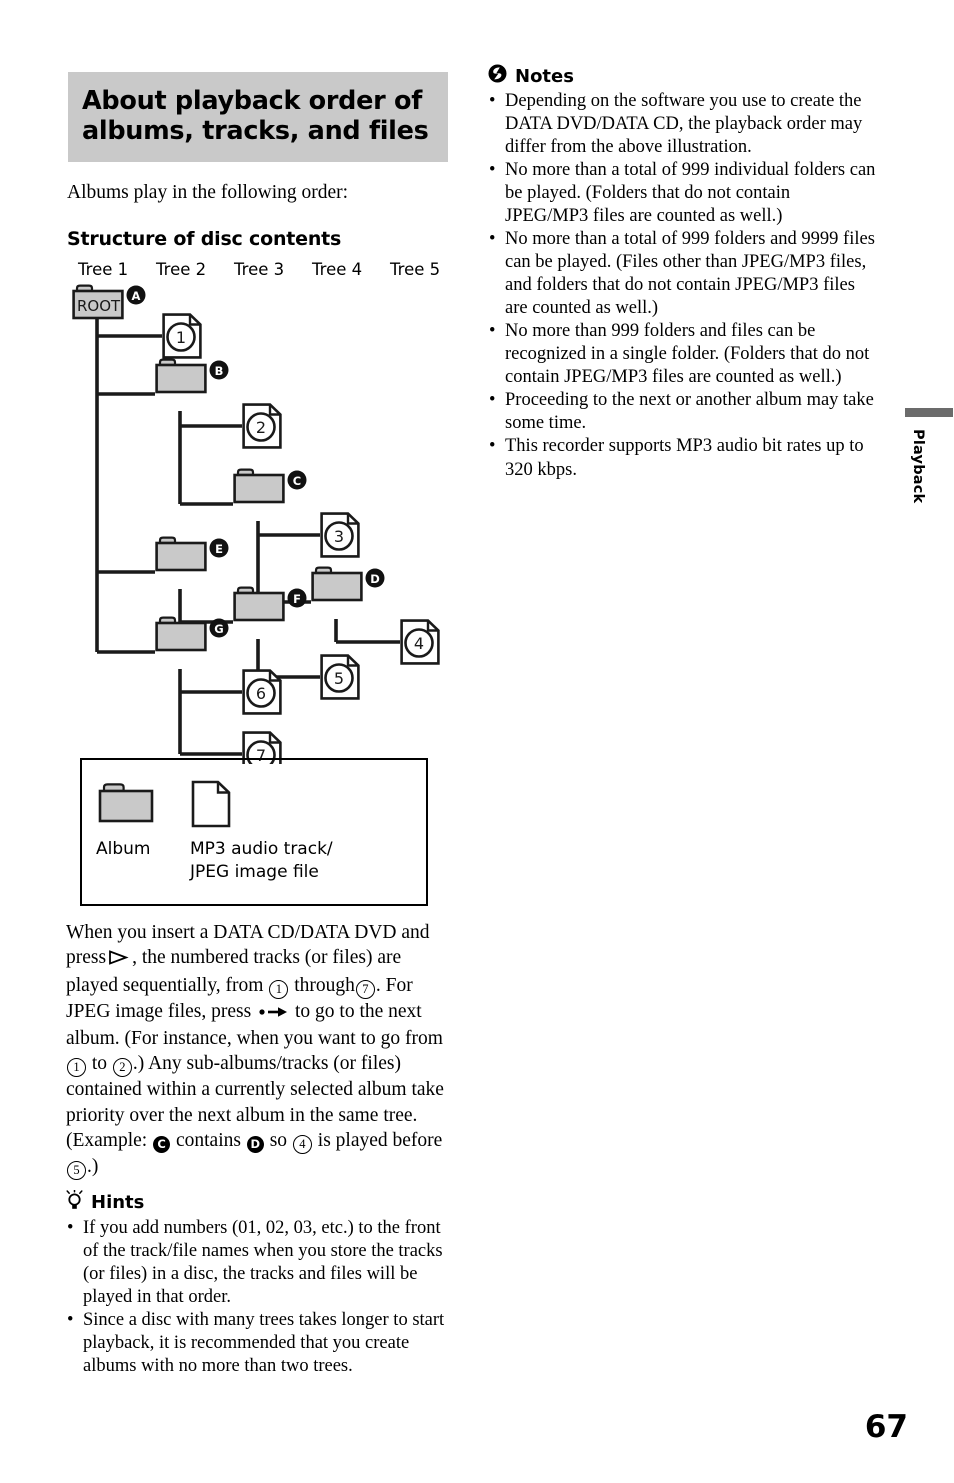 The height and width of the screenshot is (1483, 954). Describe the element at coordinates (208, 1141) in the screenshot. I see `para-part-8: contains` at that location.